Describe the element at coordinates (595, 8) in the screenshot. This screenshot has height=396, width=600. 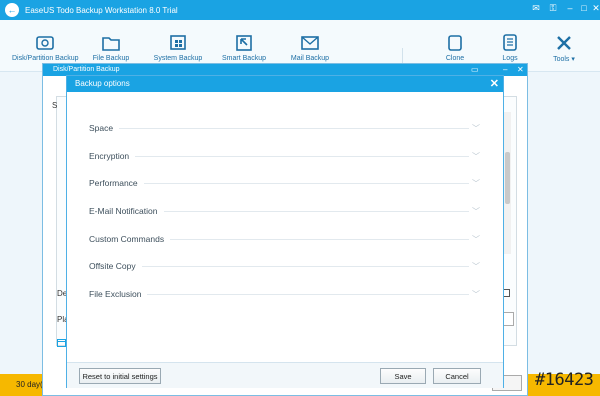
I see `close-button: ✕` at that location.